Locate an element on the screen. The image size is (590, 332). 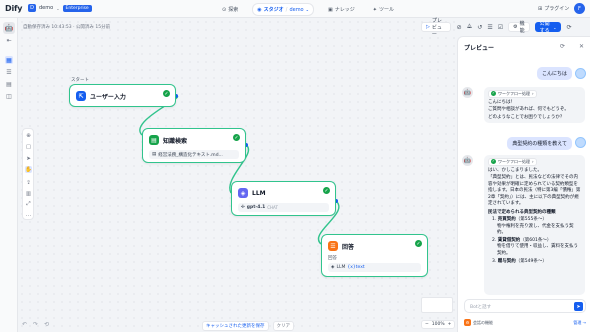
note-icon: ▢ is located at coordinates (28, 146).